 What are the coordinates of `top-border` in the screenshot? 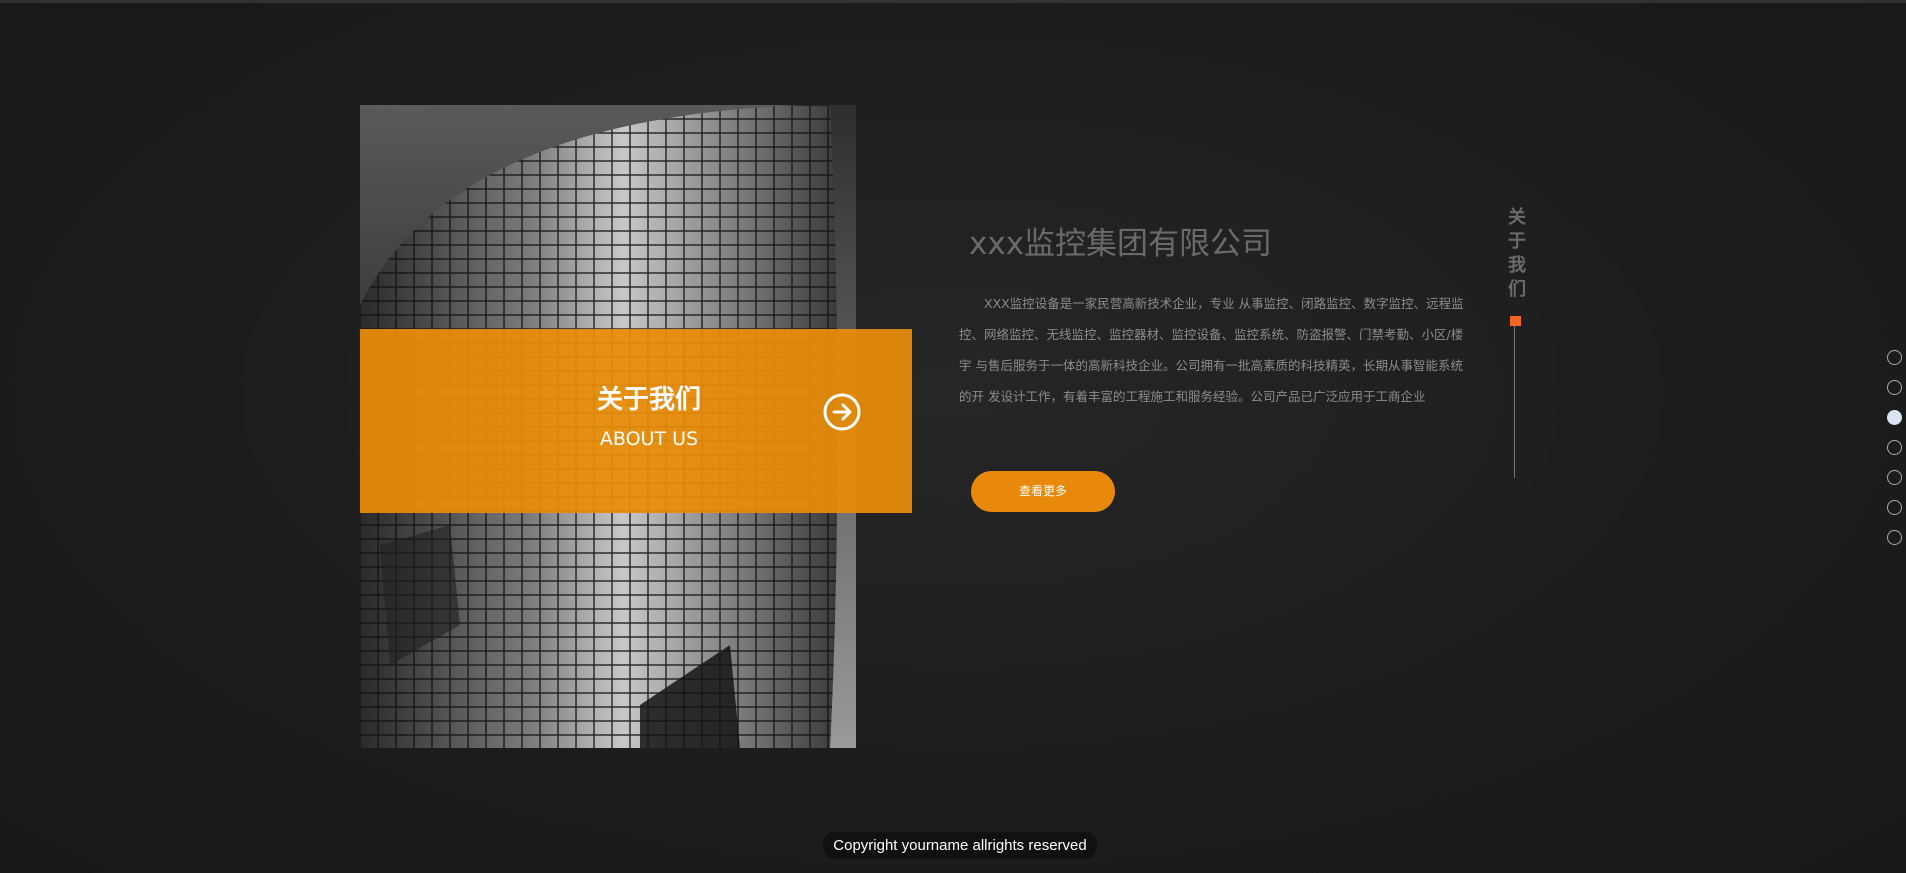 It's located at (953, 1).